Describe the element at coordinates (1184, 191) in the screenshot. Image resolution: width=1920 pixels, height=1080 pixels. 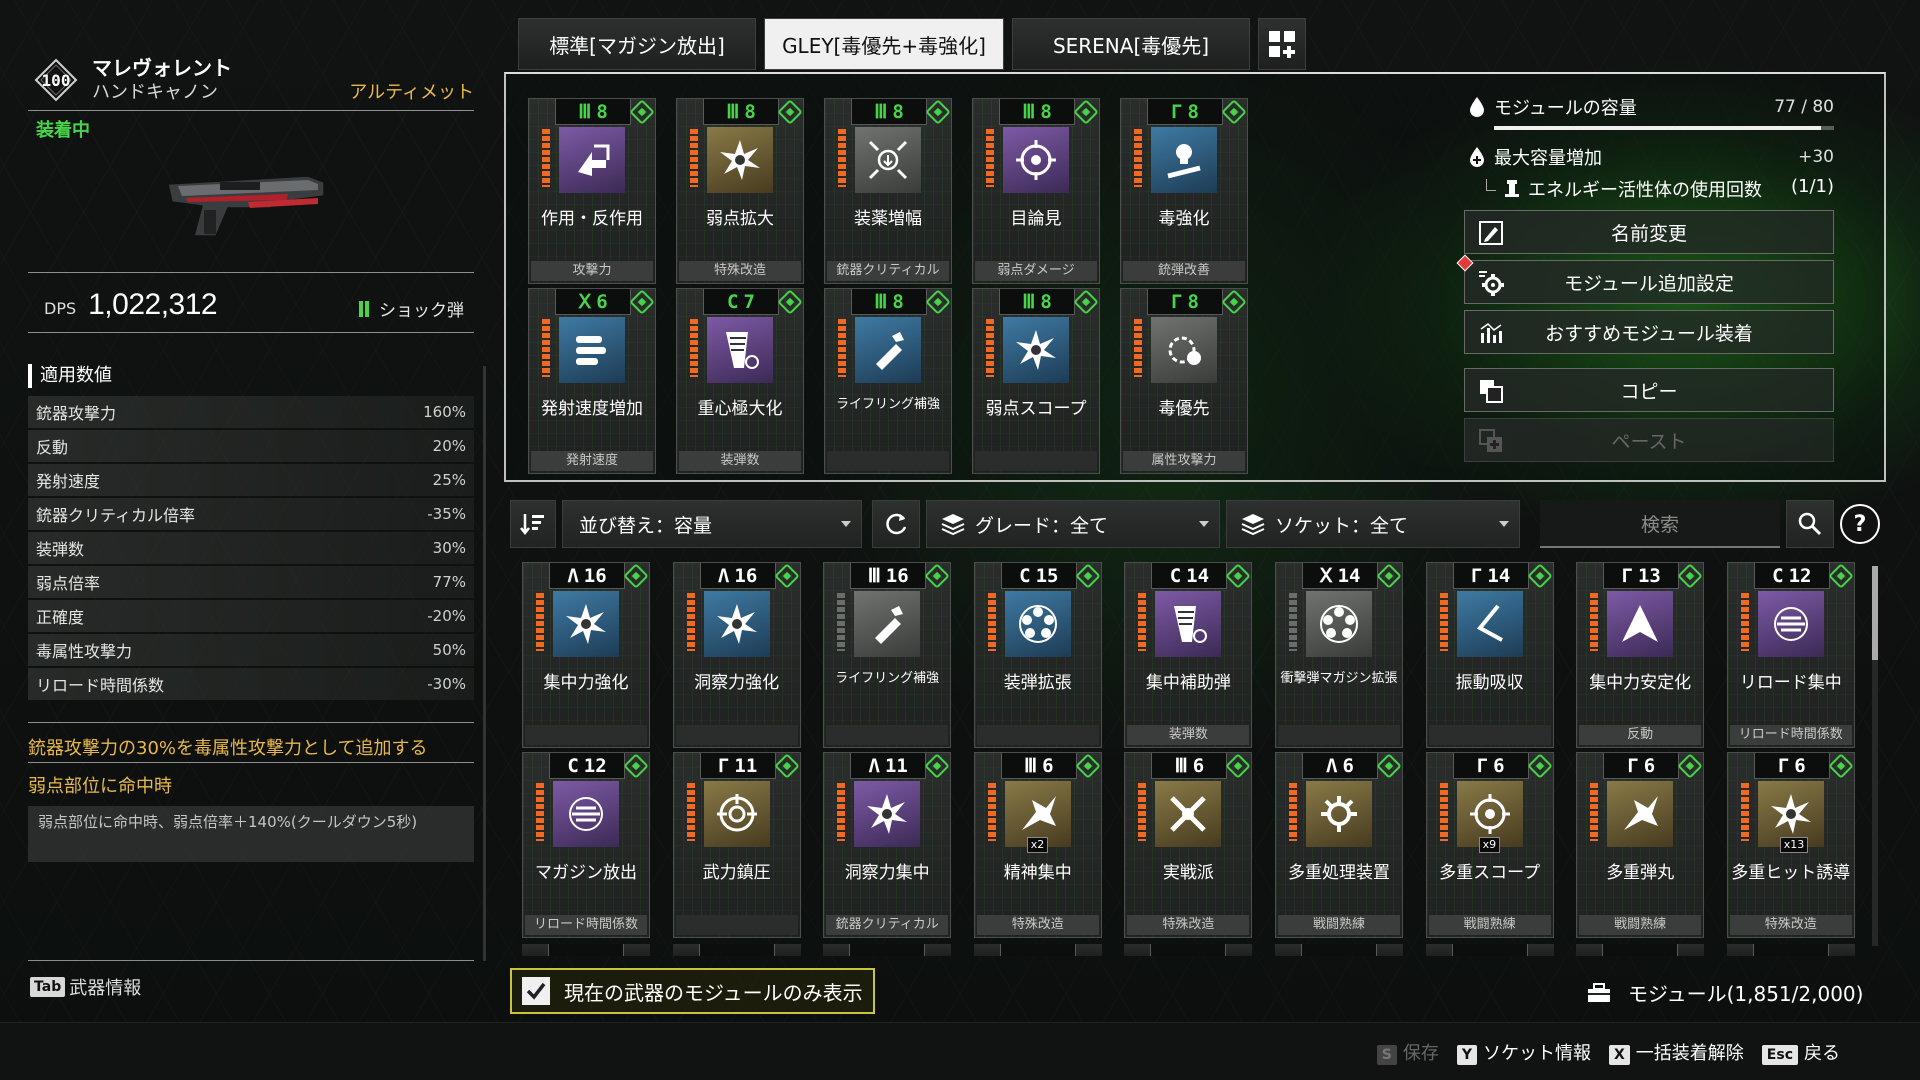
I see `equipped-card: Γ 8 毒強化 銃弾改善` at that location.